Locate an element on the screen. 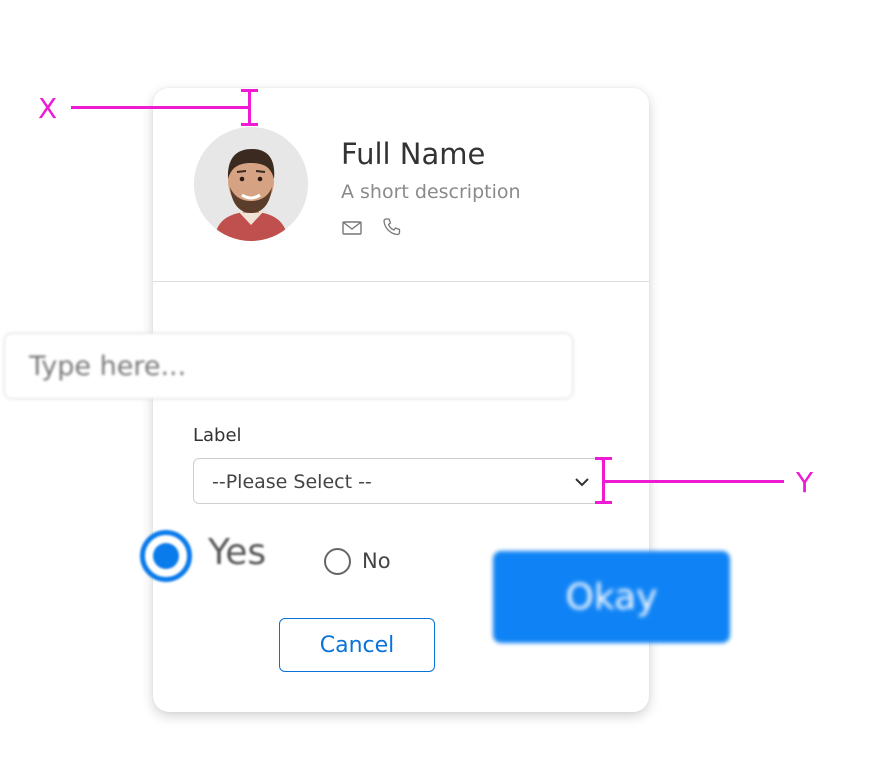 The height and width of the screenshot is (770, 876). chevron-down-icon is located at coordinates (582, 482).